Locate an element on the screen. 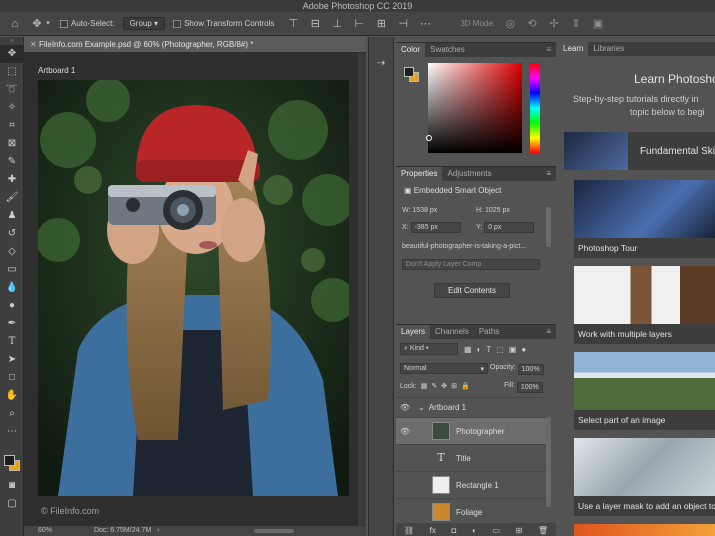 The height and width of the screenshot is (536, 715). vertical-scrollbar is located at coordinates (362, 289).